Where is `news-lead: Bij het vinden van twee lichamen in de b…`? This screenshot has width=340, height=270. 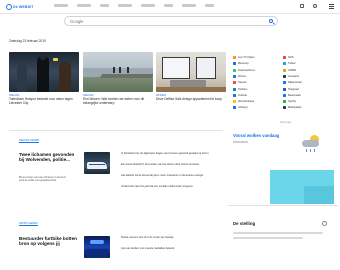
news-lead: Bij het vinden van twee lichamen in de b… is located at coordinates (42, 179).